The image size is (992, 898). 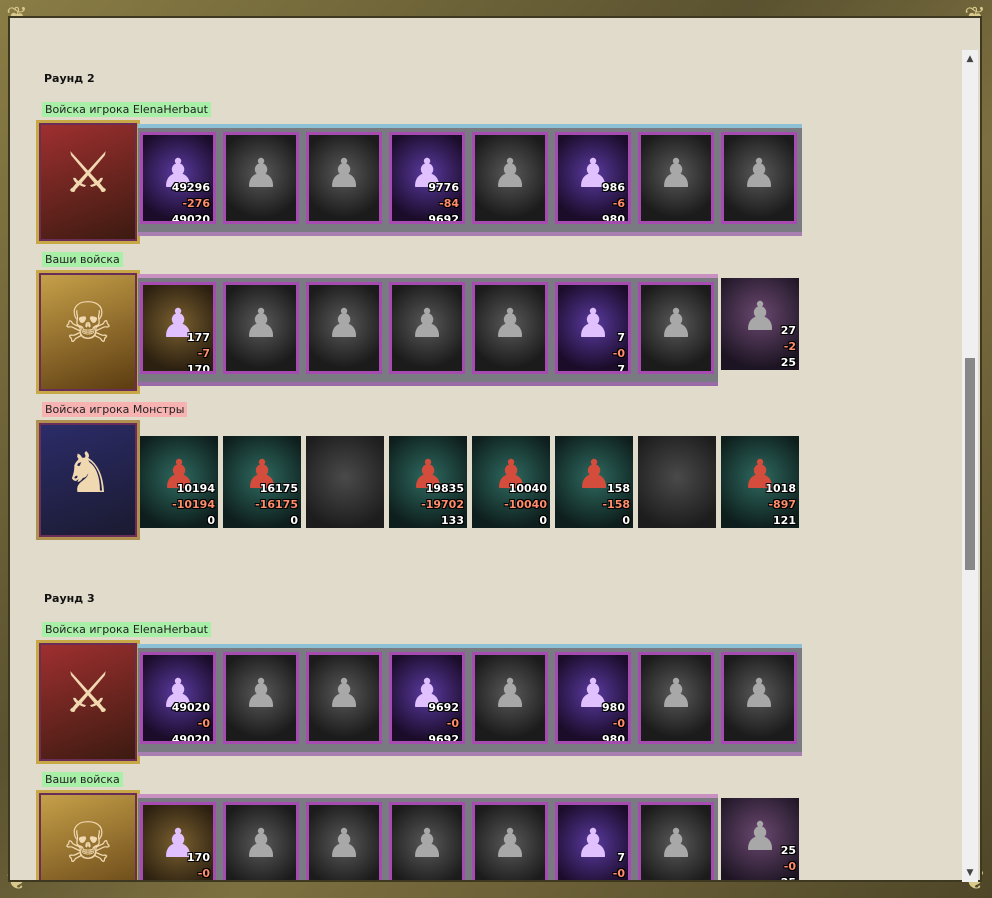 What do you see at coordinates (594, 482) in the screenshot?
I see `imp-unit: ♟ 158 -158 0` at bounding box center [594, 482].